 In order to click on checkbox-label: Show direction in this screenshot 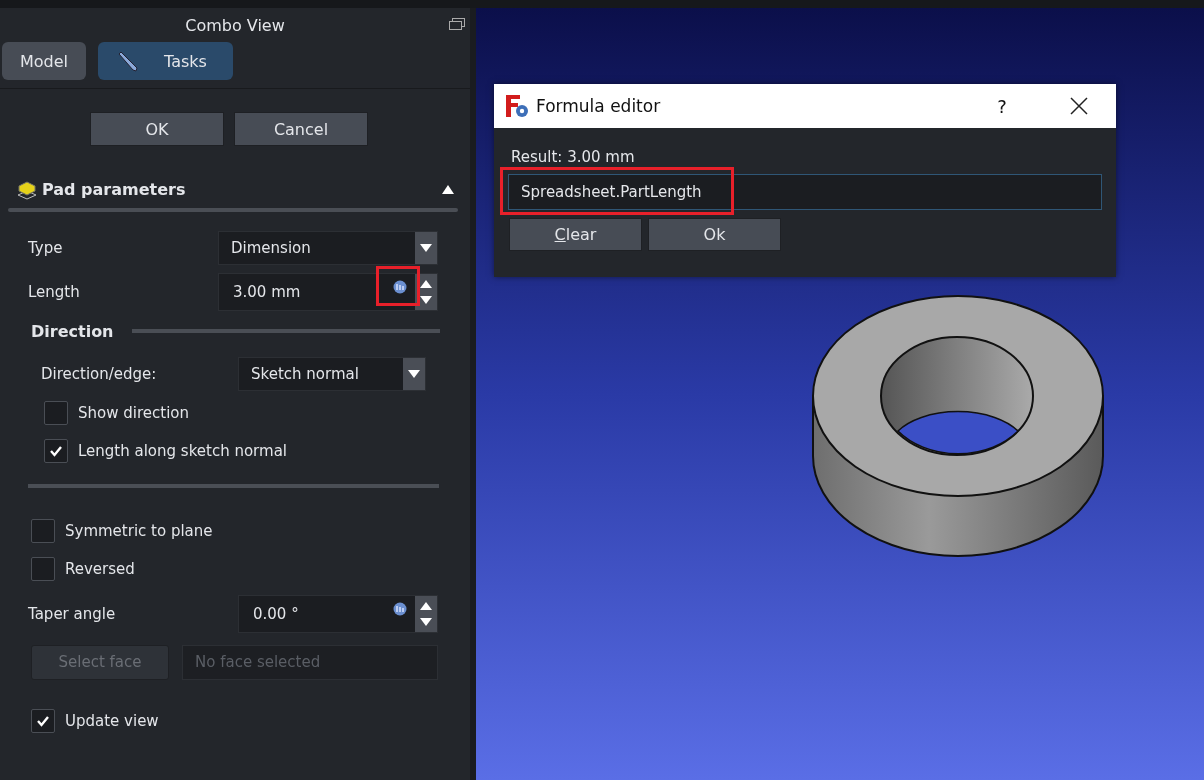, I will do `click(133, 413)`.